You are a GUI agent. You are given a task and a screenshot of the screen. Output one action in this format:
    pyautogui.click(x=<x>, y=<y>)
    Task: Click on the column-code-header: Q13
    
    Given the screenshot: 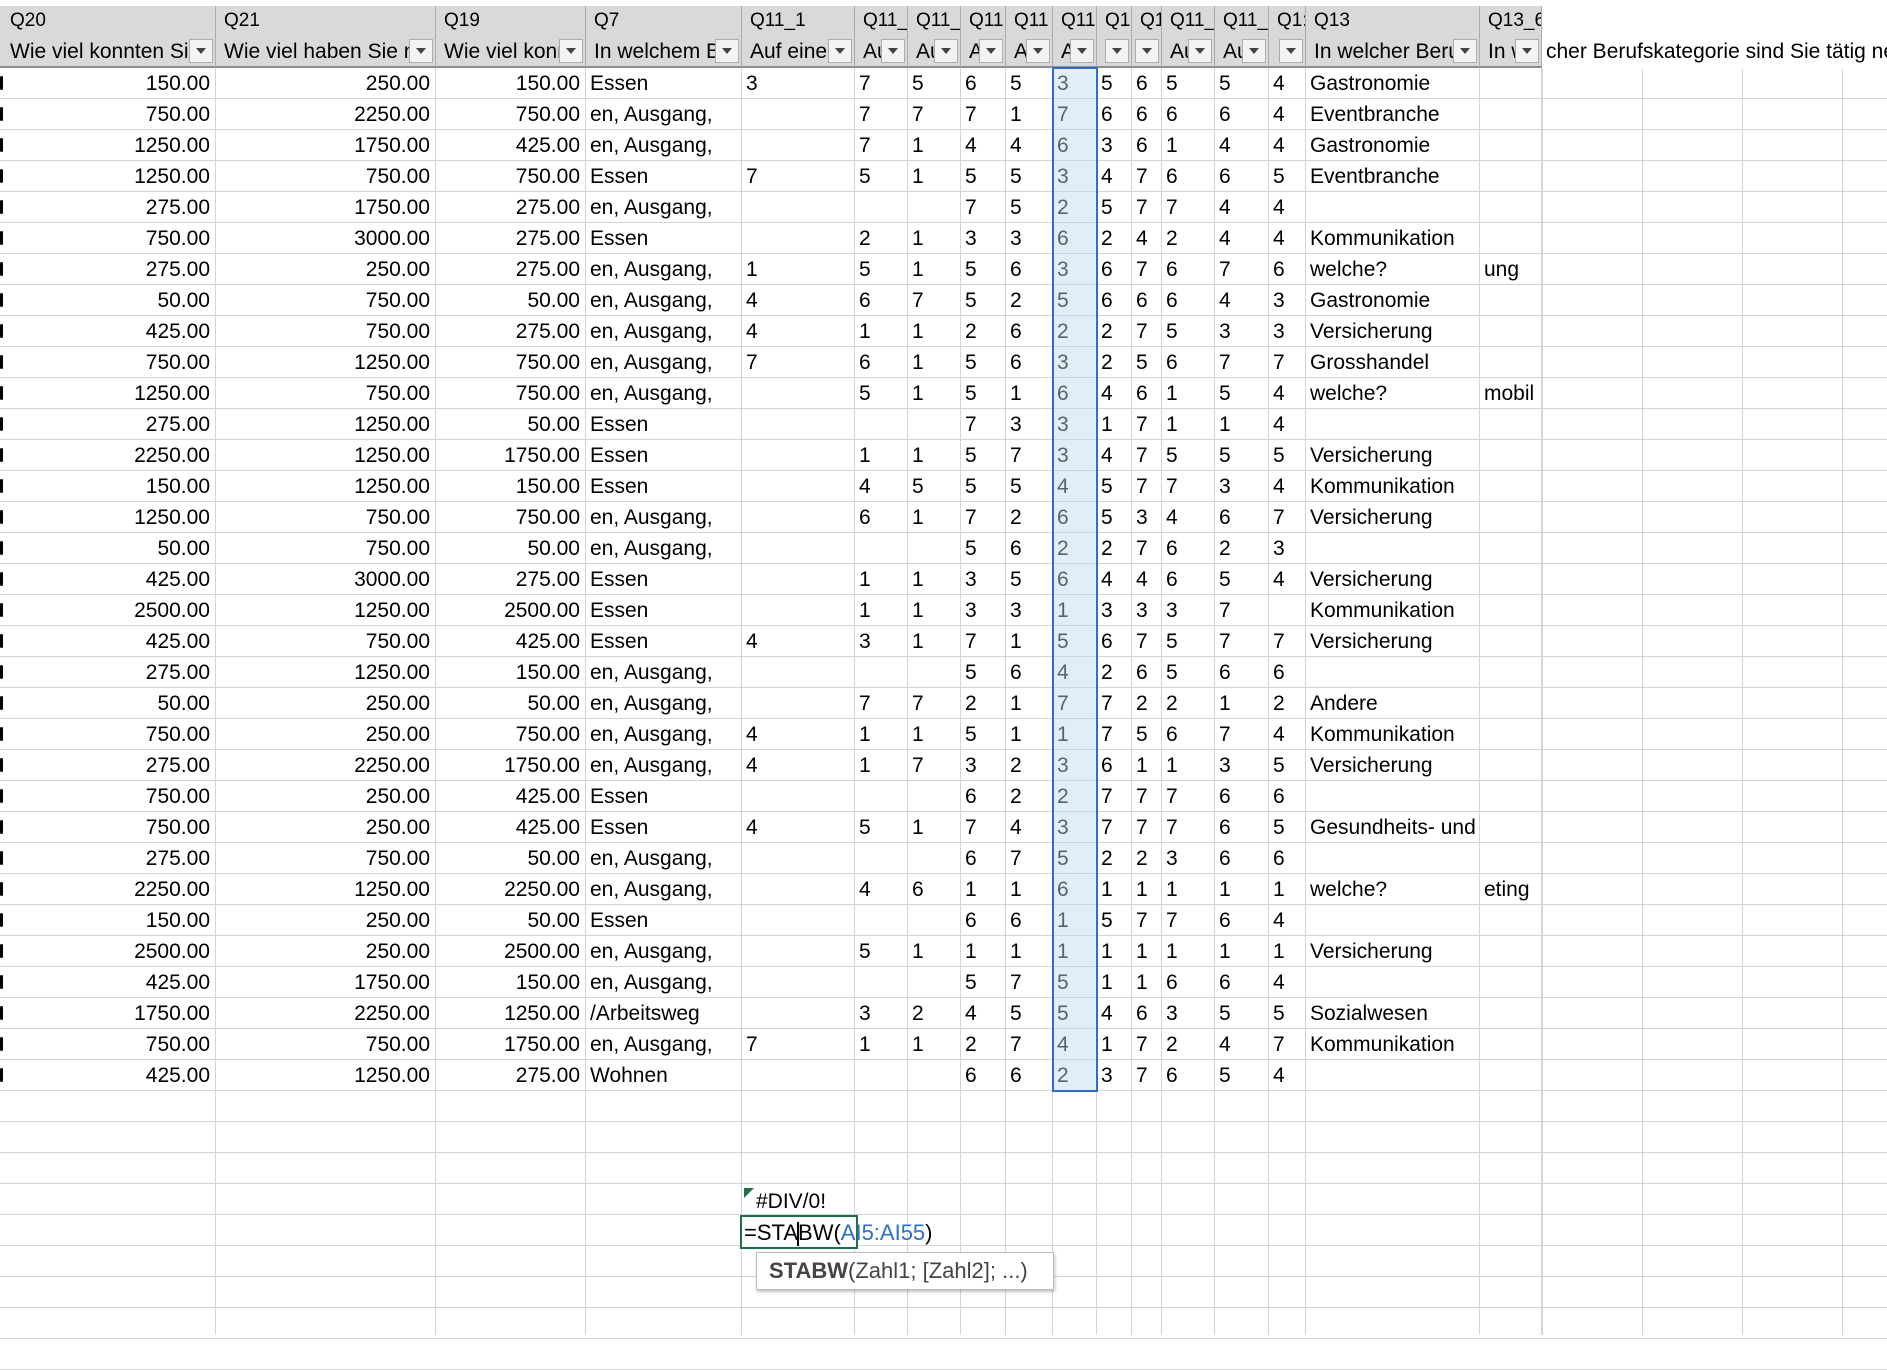 What is the action you would take?
    pyautogui.click(x=1393, y=20)
    